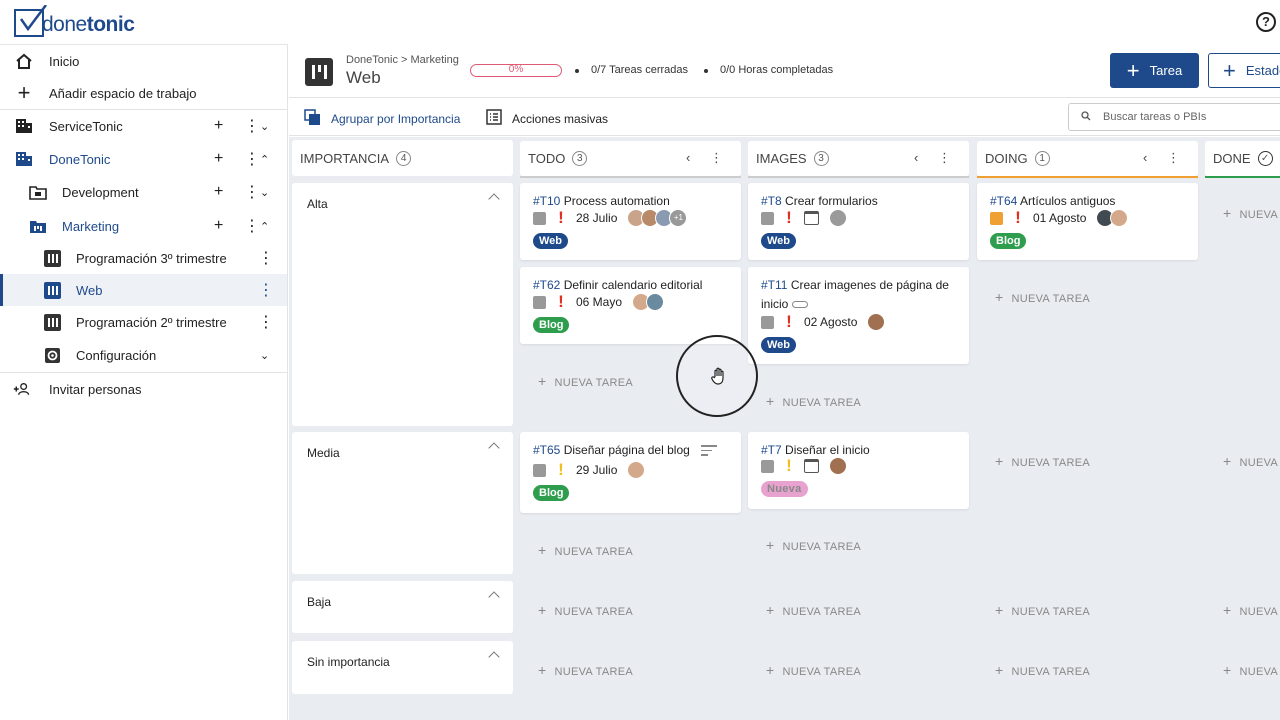  I want to click on sidebar-item-programacion-2: Programación 2º trimestre ⋮, so click(143, 322).